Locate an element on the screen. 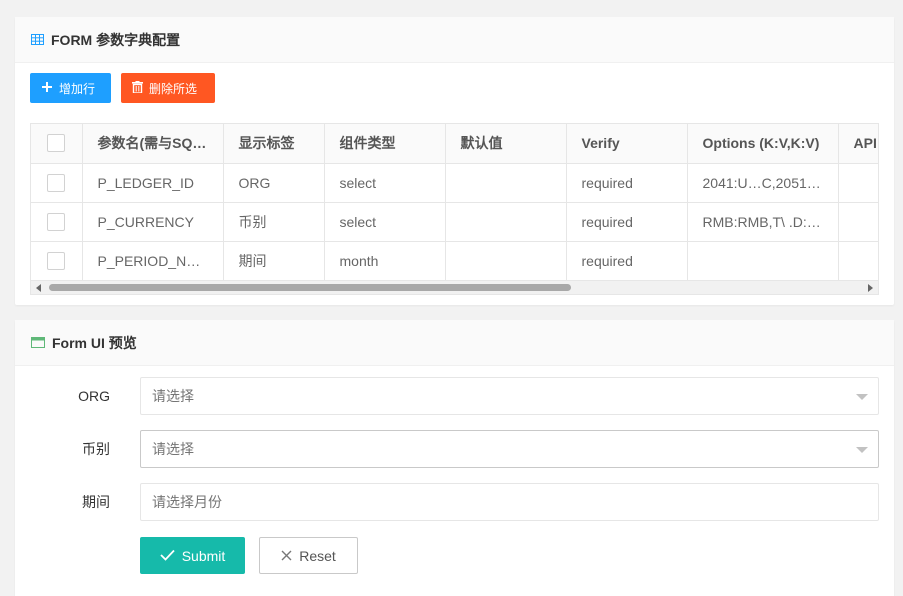 This screenshot has width=903, height=596. reset-button: Reset is located at coordinates (308, 555).